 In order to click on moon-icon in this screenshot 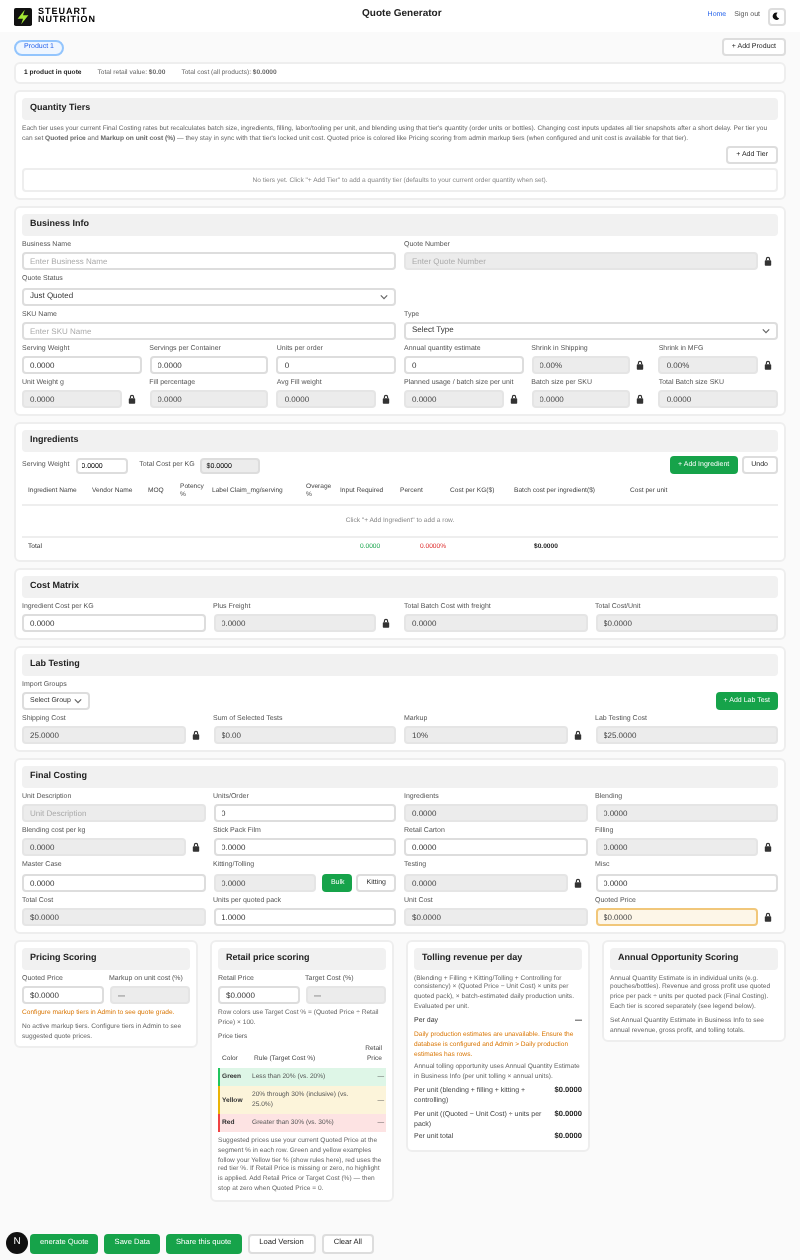, I will do `click(776, 16)`.